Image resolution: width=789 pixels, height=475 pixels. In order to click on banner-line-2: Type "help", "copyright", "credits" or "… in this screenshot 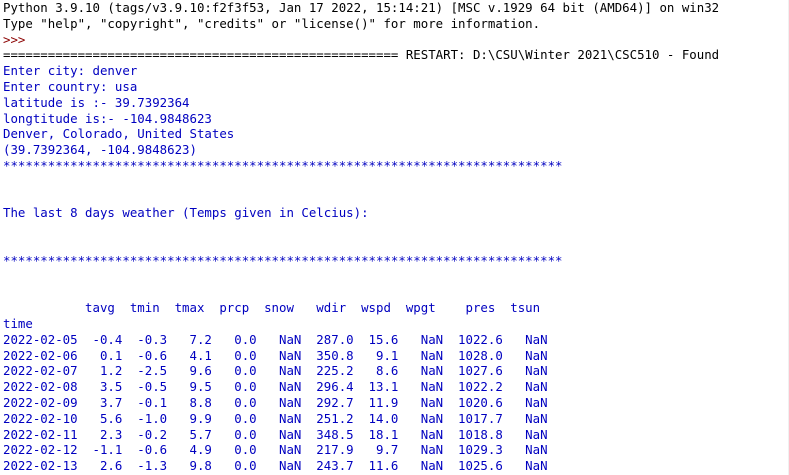, I will do `click(272, 23)`.